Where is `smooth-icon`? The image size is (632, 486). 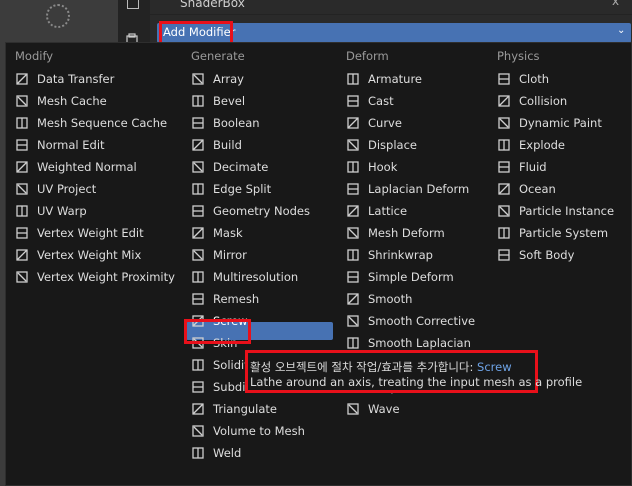 smooth-icon is located at coordinates (353, 299).